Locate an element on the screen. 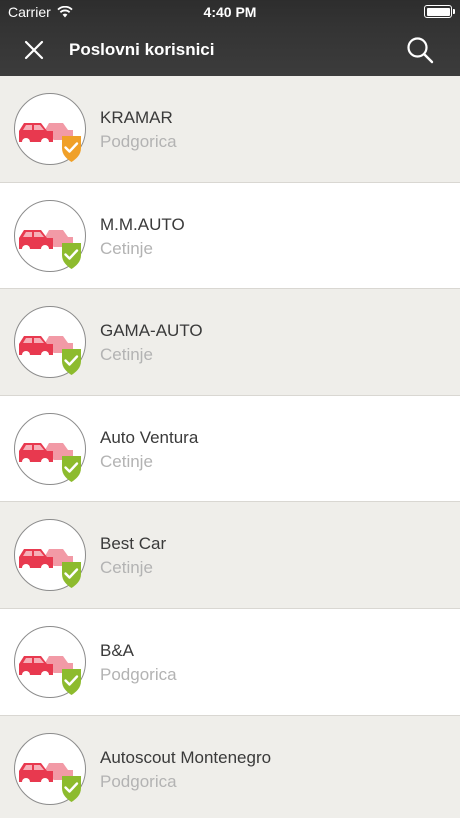 The width and height of the screenshot is (460, 818). nav-bar: Poslovni korisnici is located at coordinates (230, 50).